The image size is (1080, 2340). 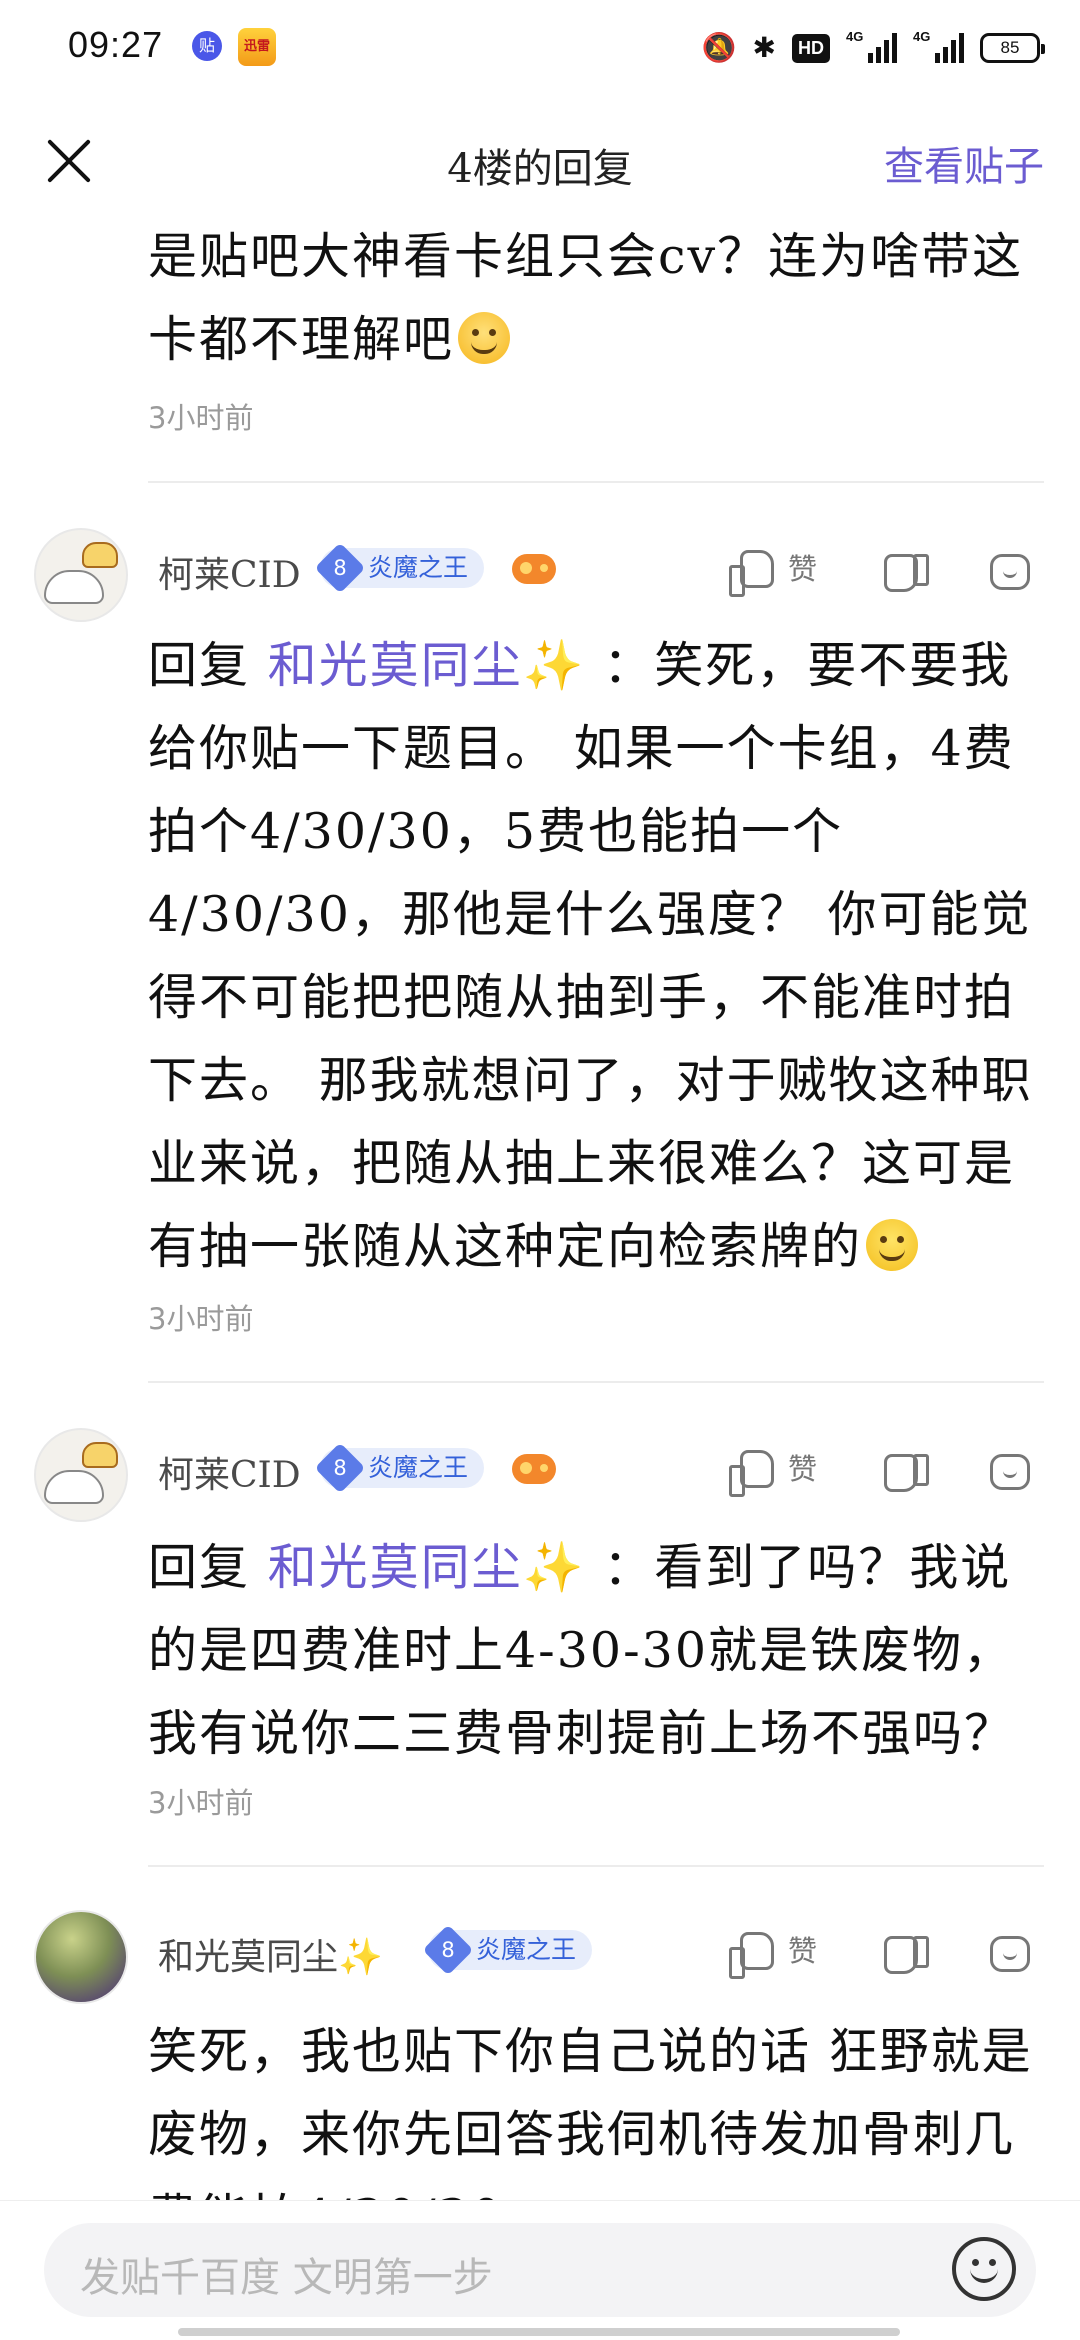 What do you see at coordinates (811, 48) in the screenshot?
I see `hd-icon: HD` at bounding box center [811, 48].